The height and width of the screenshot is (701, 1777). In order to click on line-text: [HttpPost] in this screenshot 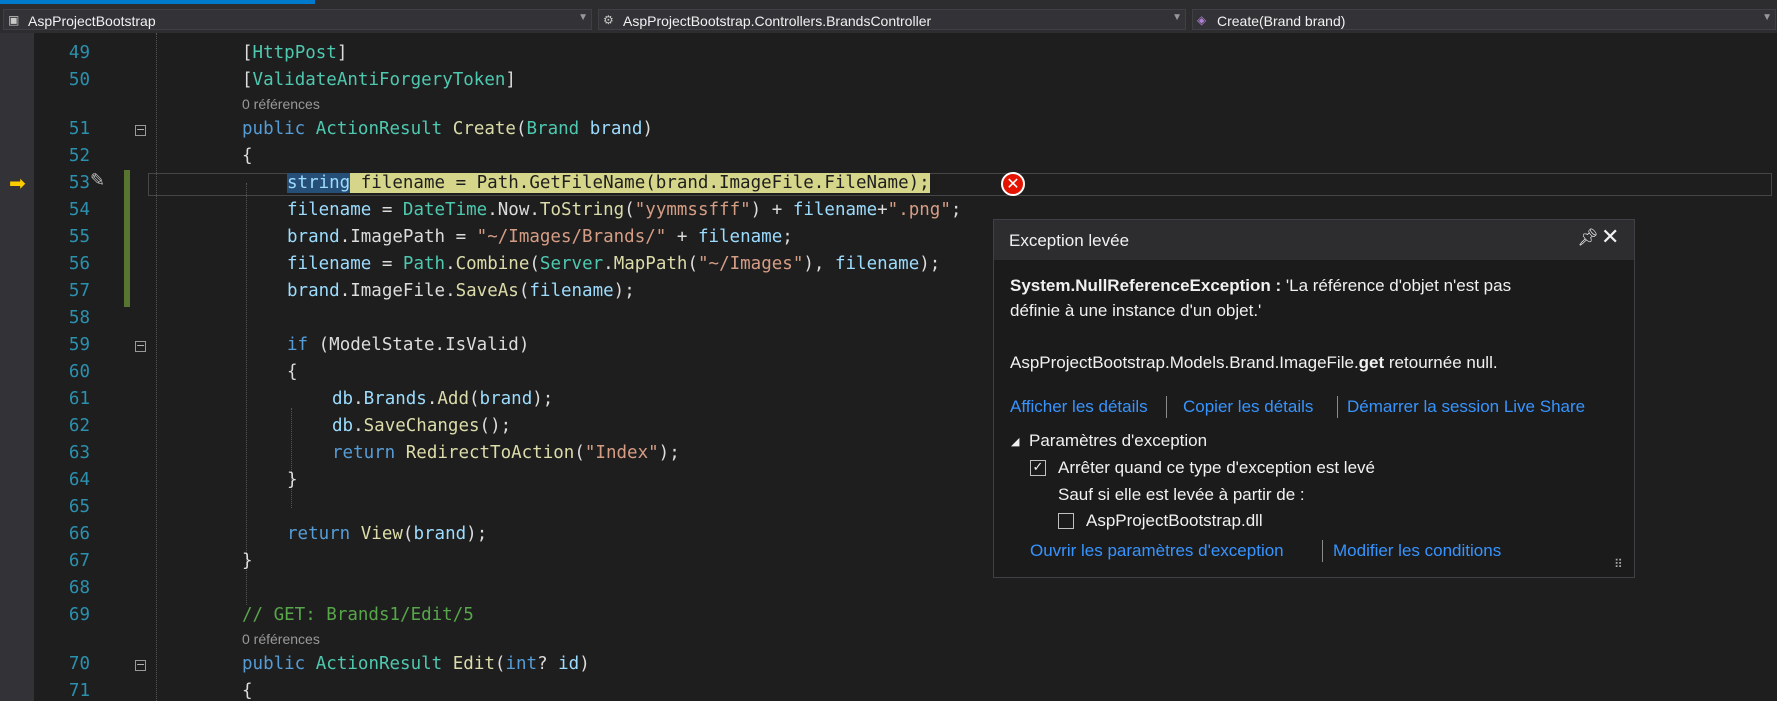, I will do `click(295, 53)`.